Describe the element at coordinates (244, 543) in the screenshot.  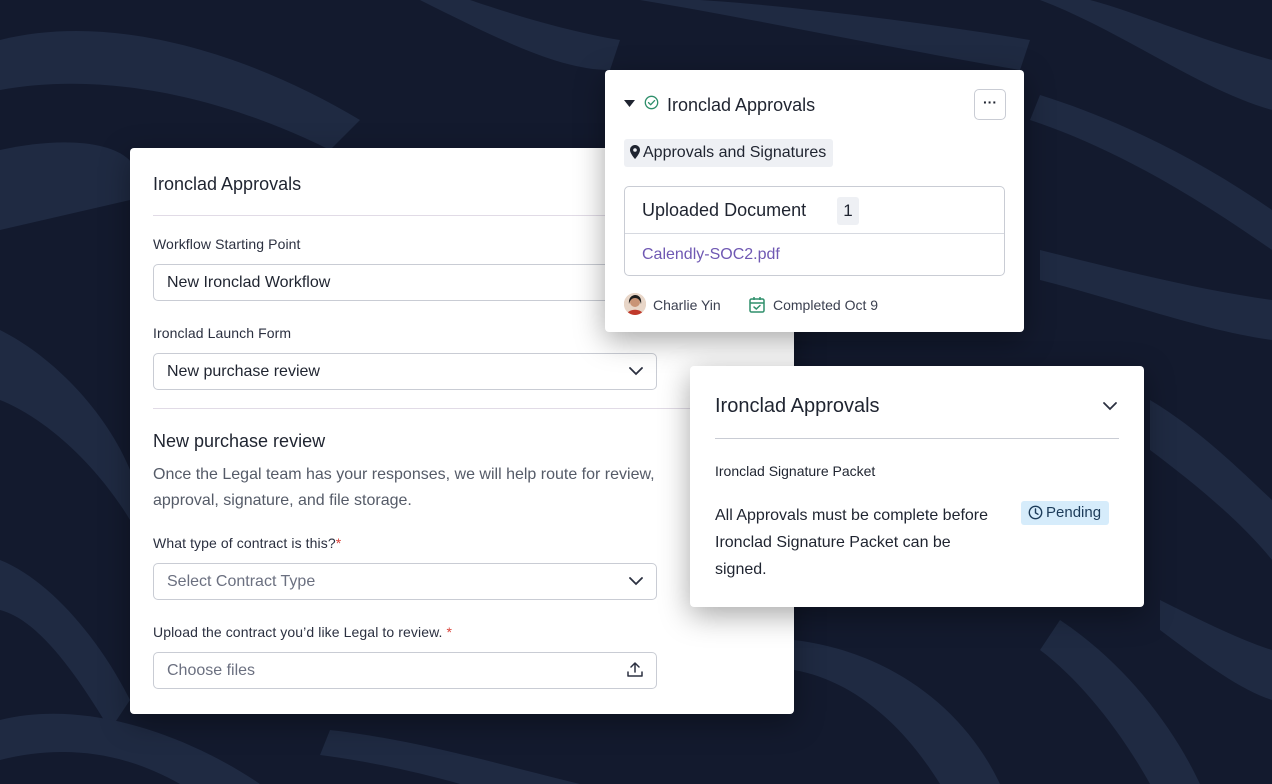
I see `contract-type-label-text: What type of contract is this?` at that location.